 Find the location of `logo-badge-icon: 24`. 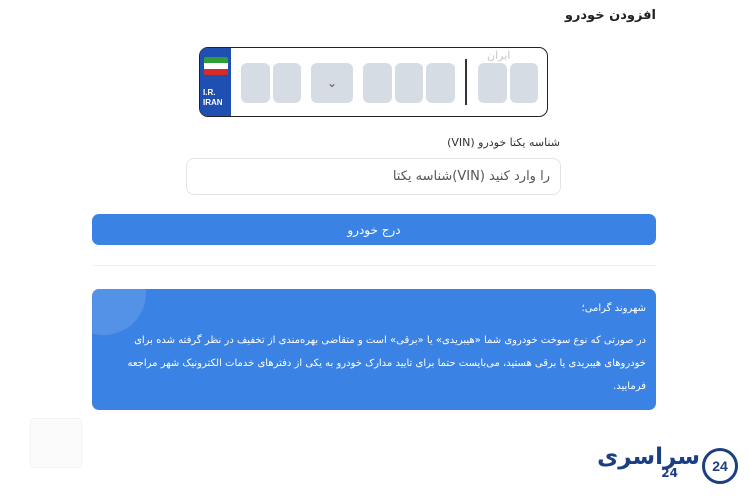

logo-badge-icon: 24 is located at coordinates (720, 466).